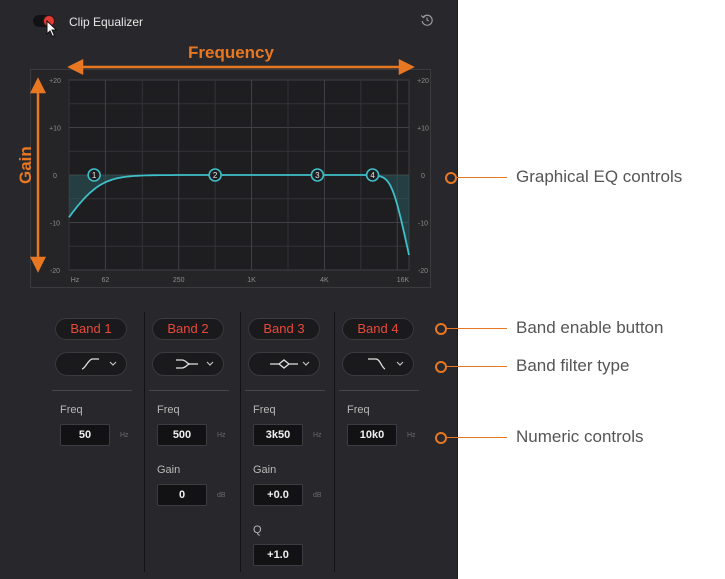 This screenshot has height=579, width=725. I want to click on gain-annotation: Gain, so click(25, 165).